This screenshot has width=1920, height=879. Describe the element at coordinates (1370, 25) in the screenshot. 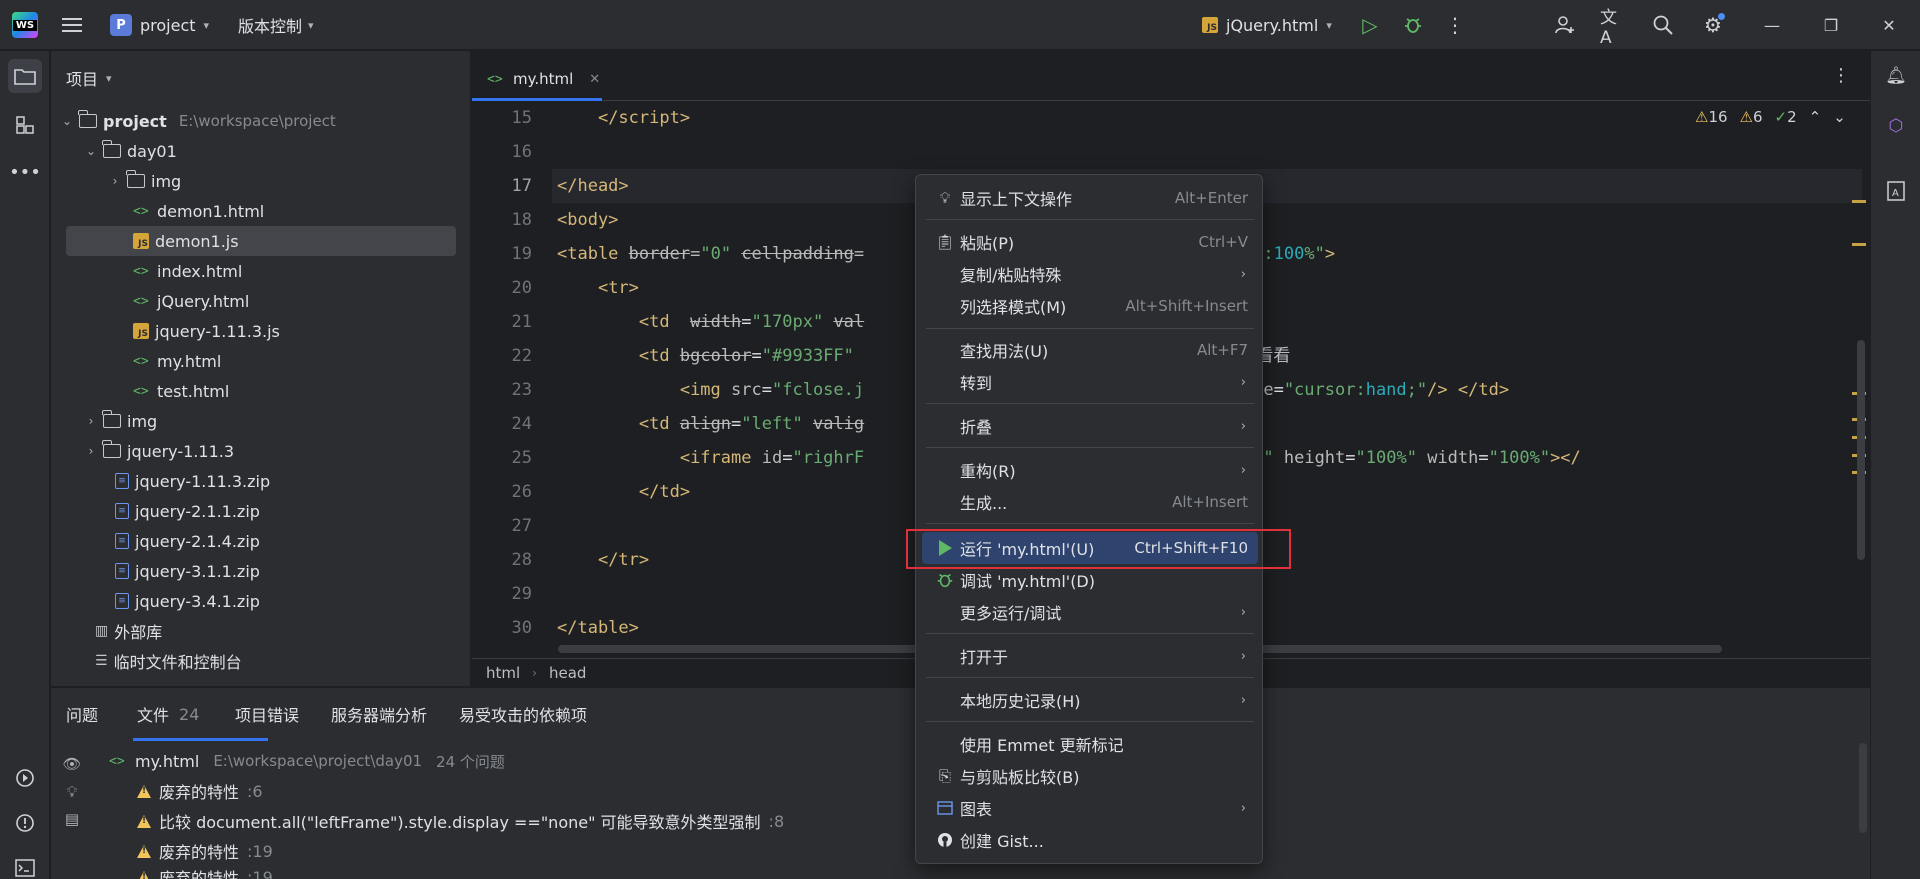

I see `run-icon: ▷` at that location.